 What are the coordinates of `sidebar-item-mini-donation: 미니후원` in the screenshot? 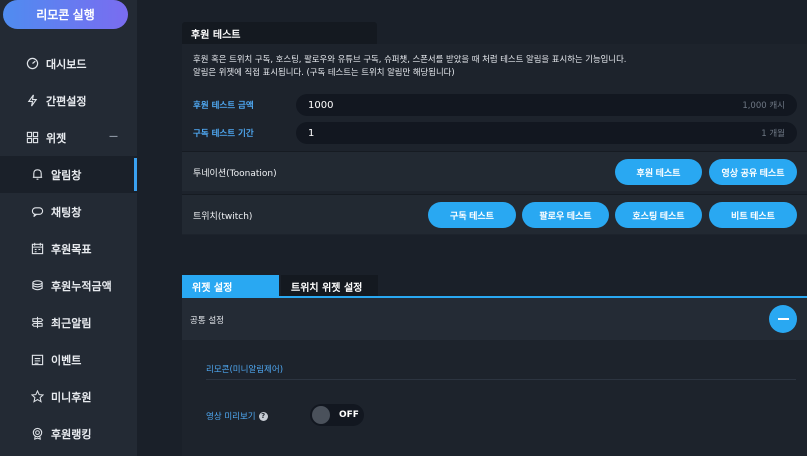 It's located at (68, 396).